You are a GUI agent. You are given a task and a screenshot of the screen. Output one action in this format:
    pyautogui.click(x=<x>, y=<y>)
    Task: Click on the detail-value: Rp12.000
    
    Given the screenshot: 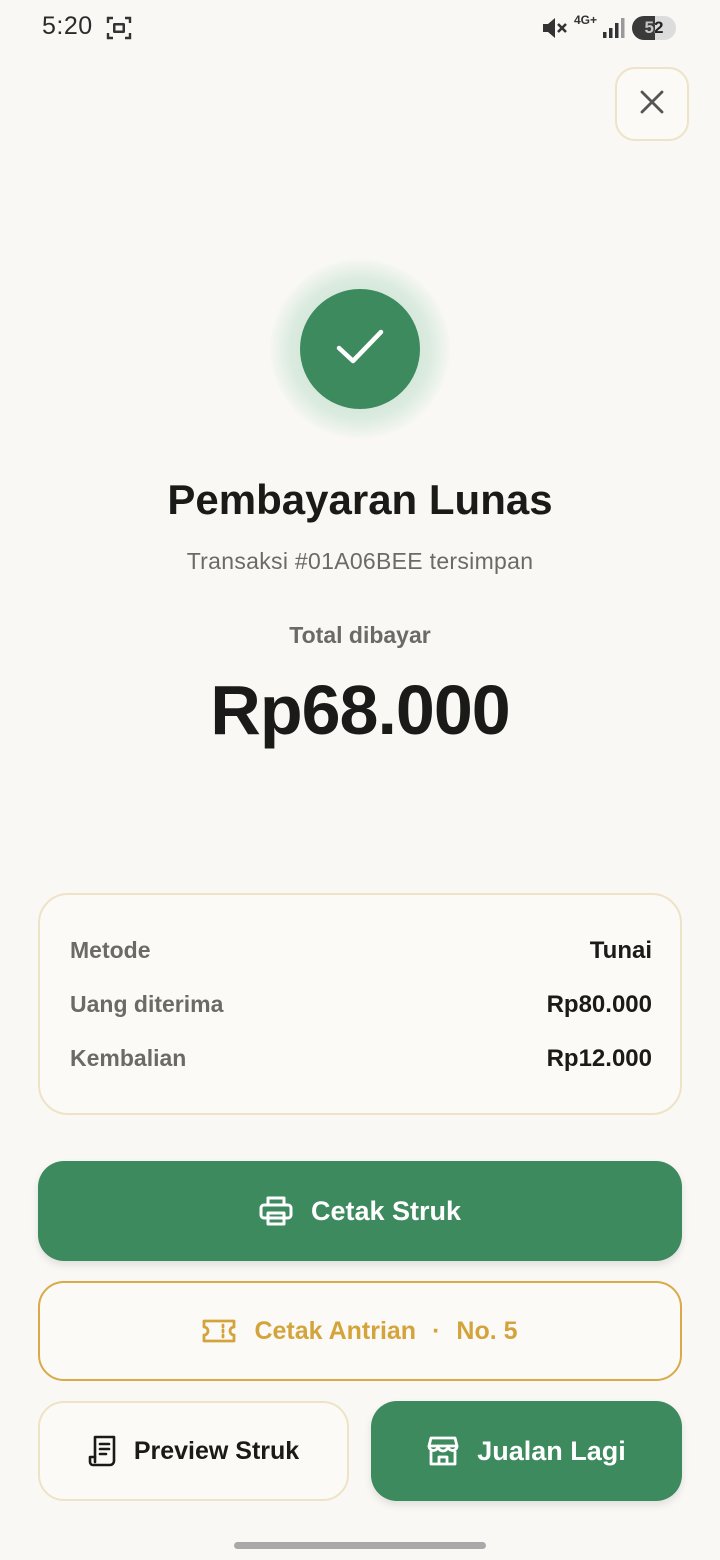 What is the action you would take?
    pyautogui.click(x=599, y=1058)
    